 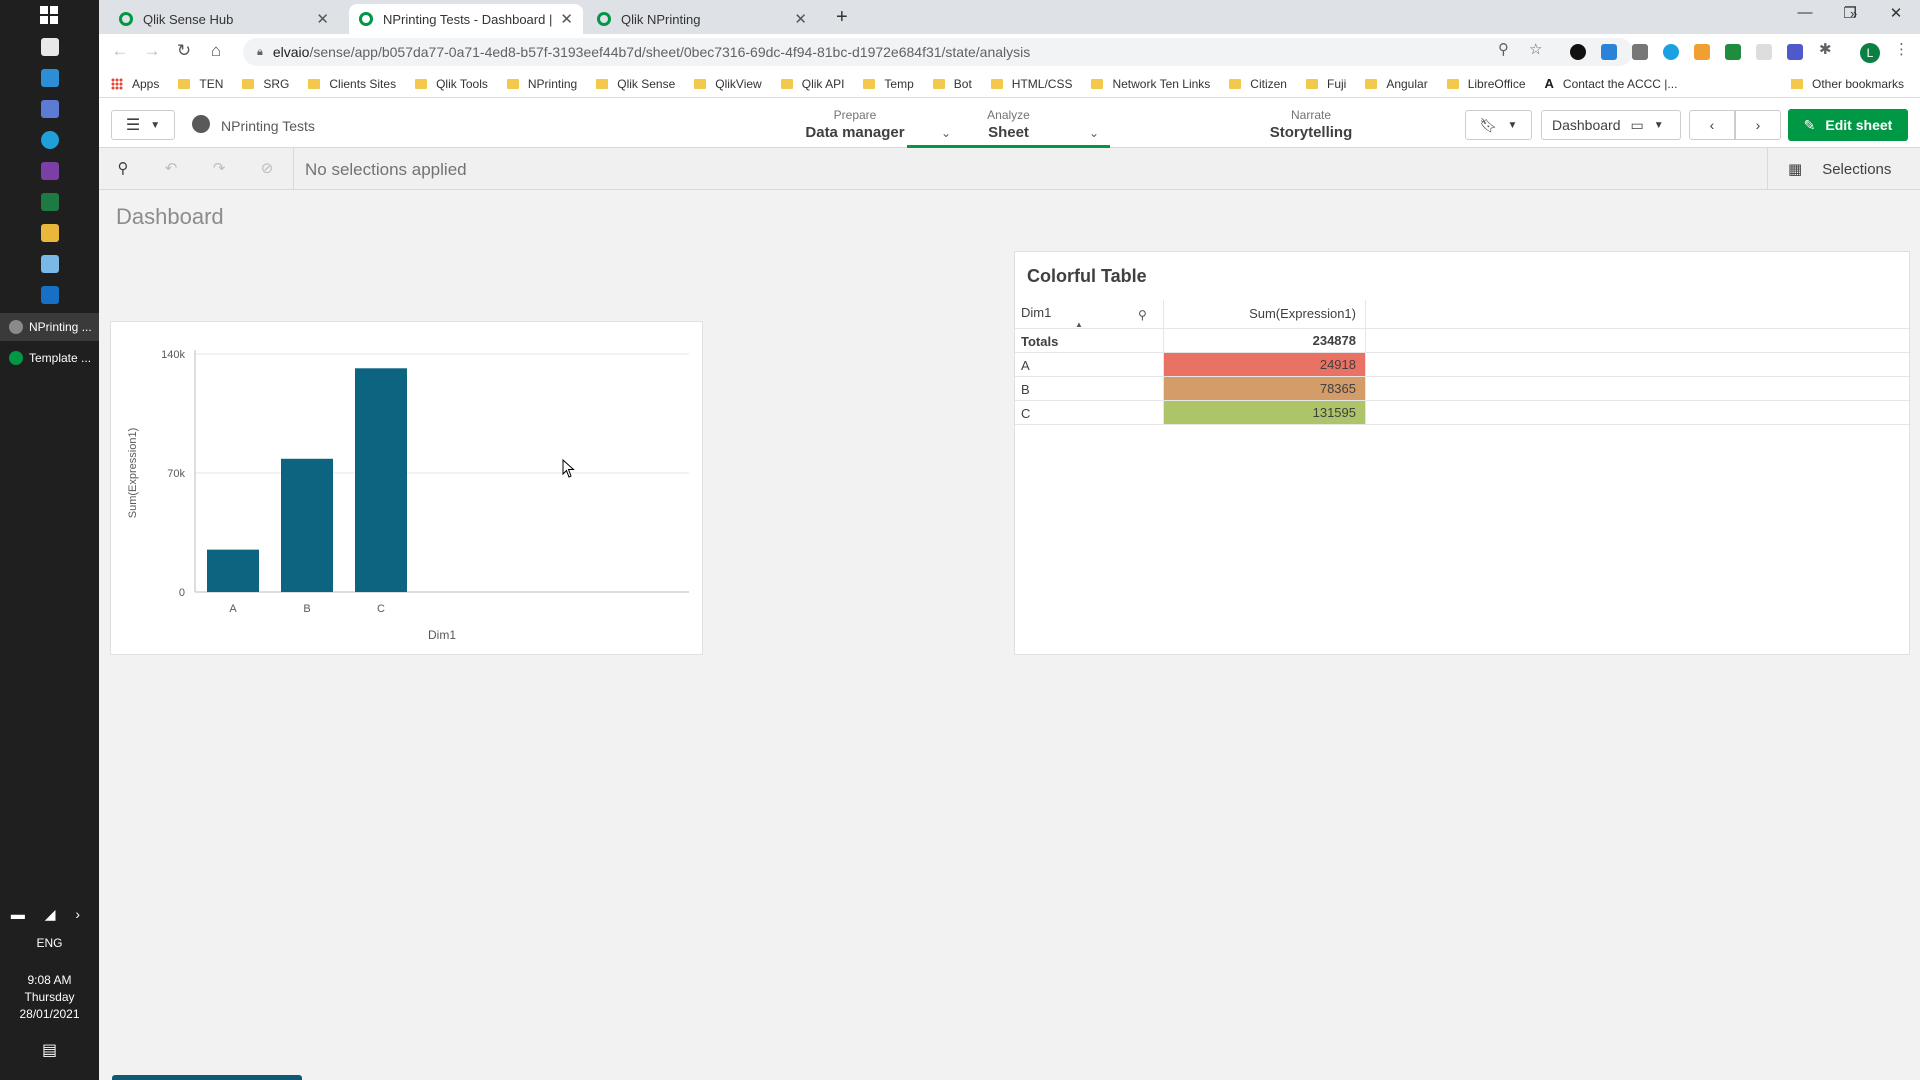 I want to click on bookmark-folder: TEN, so click(x=200, y=84).